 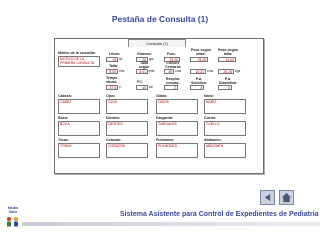 What do you see at coordinates (77, 53) in the screenshot?
I see `motivo-label: Motivo de la consulta:` at bounding box center [77, 53].